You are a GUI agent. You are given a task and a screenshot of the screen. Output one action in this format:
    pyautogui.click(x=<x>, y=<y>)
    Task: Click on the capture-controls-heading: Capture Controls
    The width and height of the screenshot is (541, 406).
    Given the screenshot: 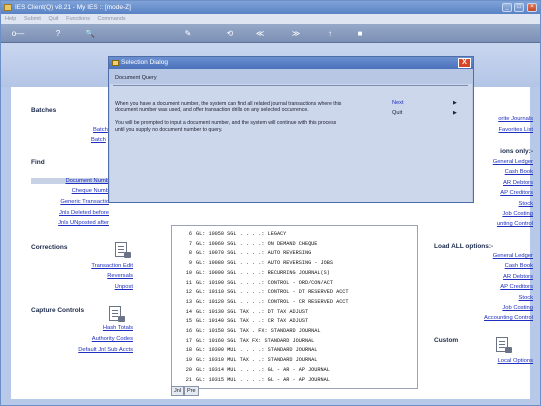 What is the action you would take?
    pyautogui.click(x=58, y=310)
    